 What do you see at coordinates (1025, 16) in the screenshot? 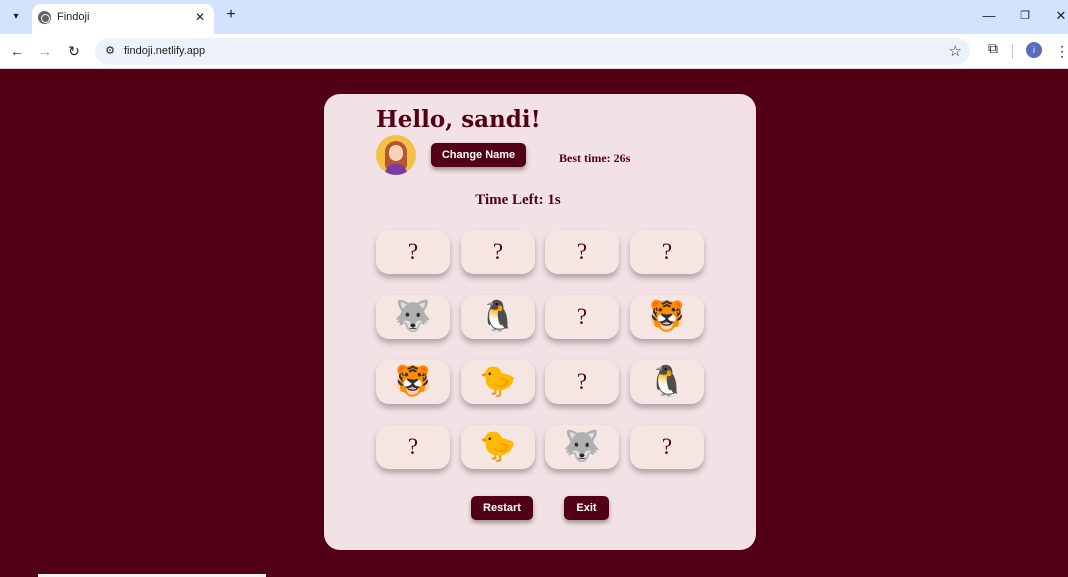
I see `restore-button: ❐` at bounding box center [1025, 16].